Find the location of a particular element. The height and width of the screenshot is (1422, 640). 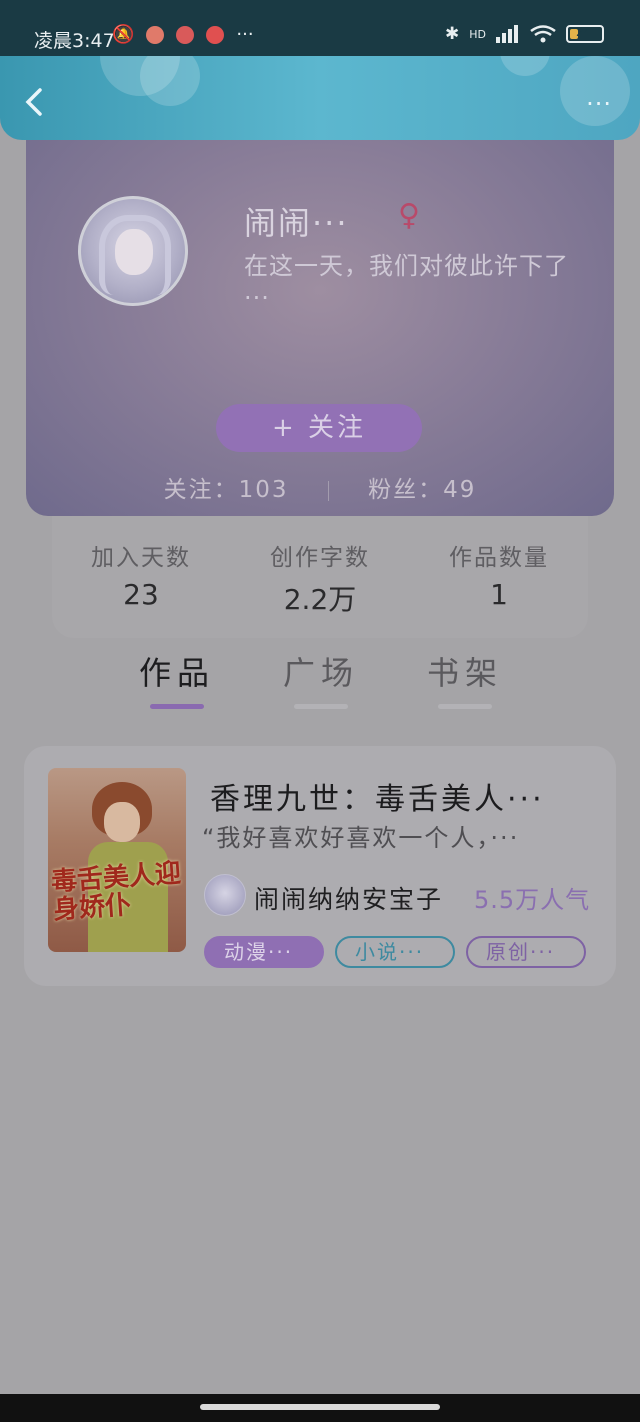

tag-anime: 动漫··· is located at coordinates (264, 952).